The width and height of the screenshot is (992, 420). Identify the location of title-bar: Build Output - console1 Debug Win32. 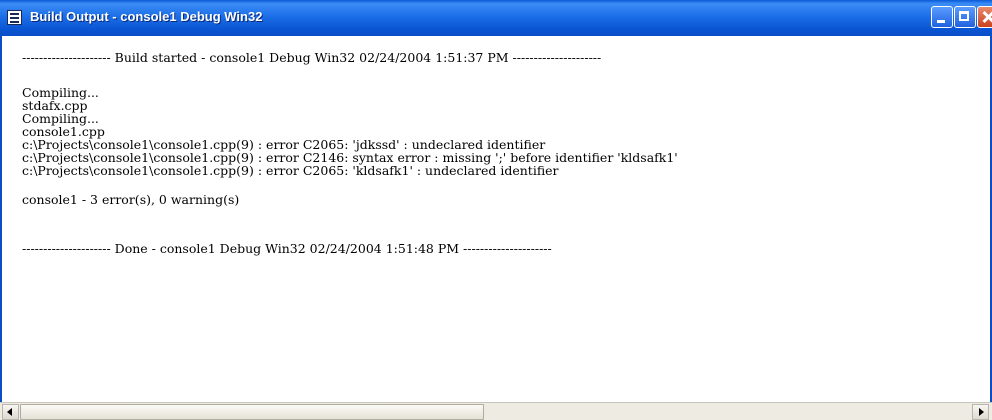
(496, 18).